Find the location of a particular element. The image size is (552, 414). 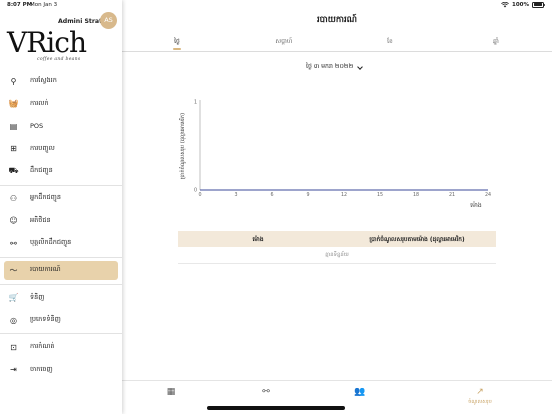

trend-icon: 〜 is located at coordinates (13, 270).